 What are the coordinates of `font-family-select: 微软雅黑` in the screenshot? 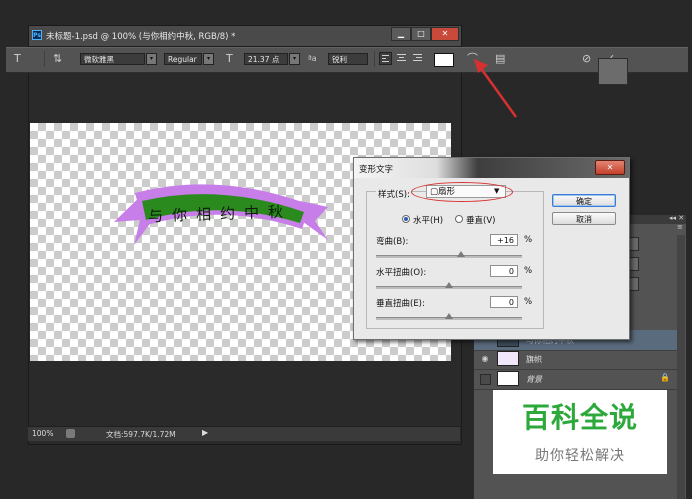 It's located at (112, 59).